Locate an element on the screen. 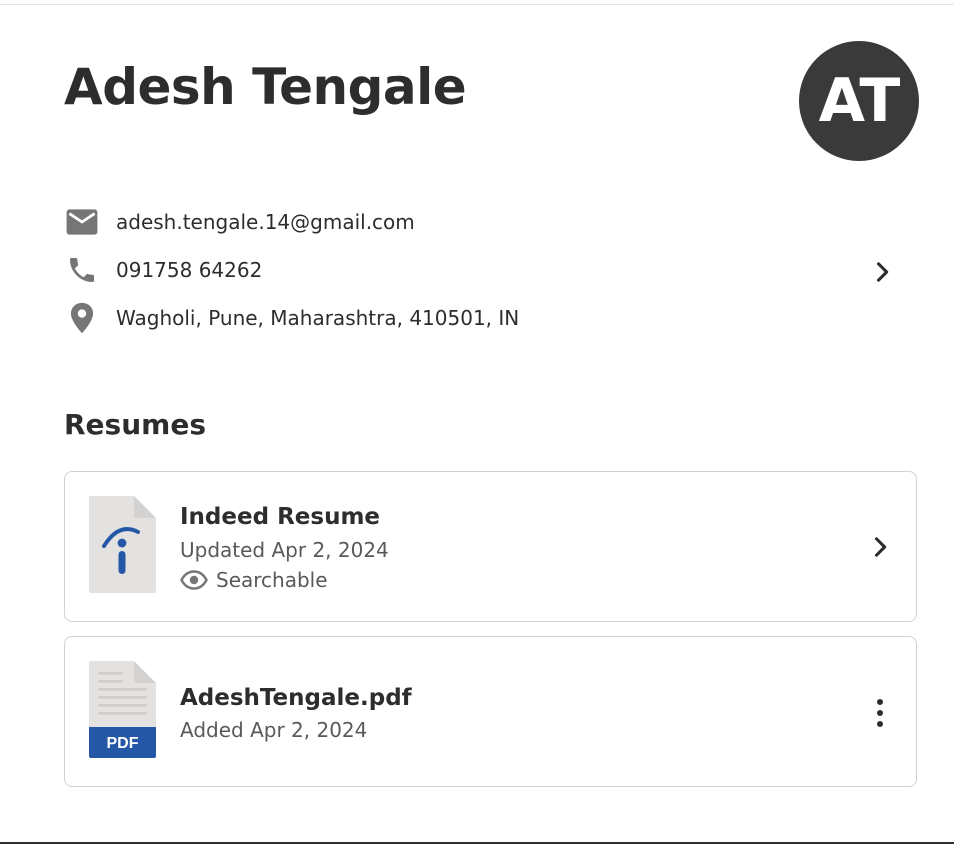 This screenshot has height=844, width=954. phone-row: 091758 64262 is located at coordinates (161, 270).